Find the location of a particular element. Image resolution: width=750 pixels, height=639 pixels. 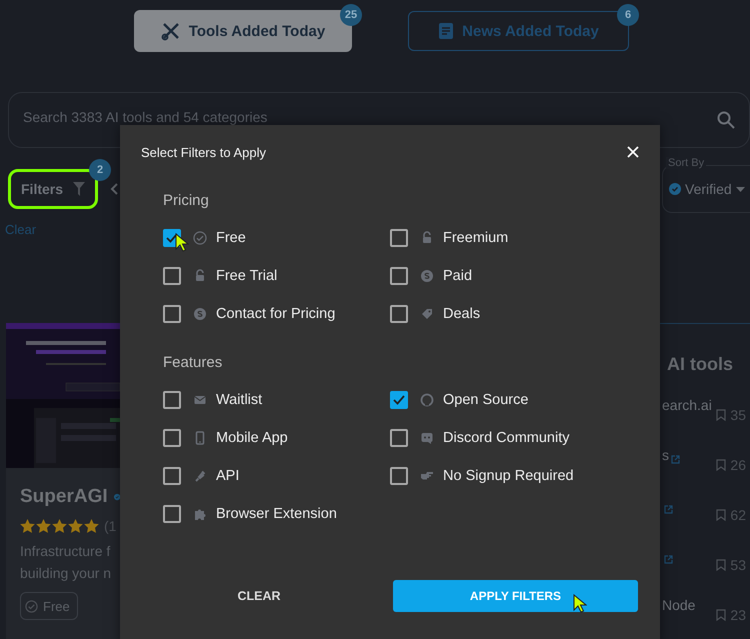

section-label: Pricing is located at coordinates (186, 201).